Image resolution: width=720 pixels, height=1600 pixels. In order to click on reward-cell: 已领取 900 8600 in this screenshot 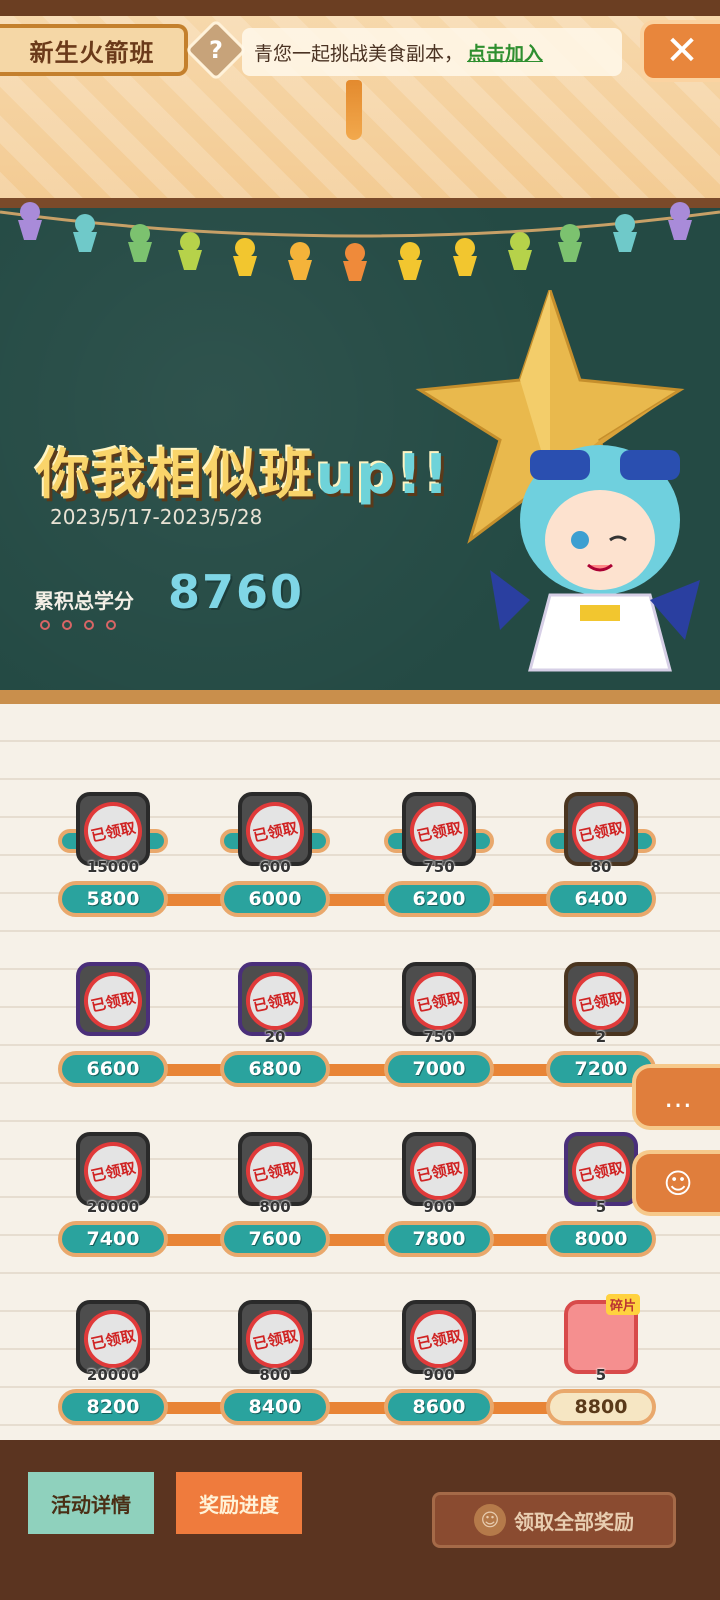, I will do `click(439, 1338)`.